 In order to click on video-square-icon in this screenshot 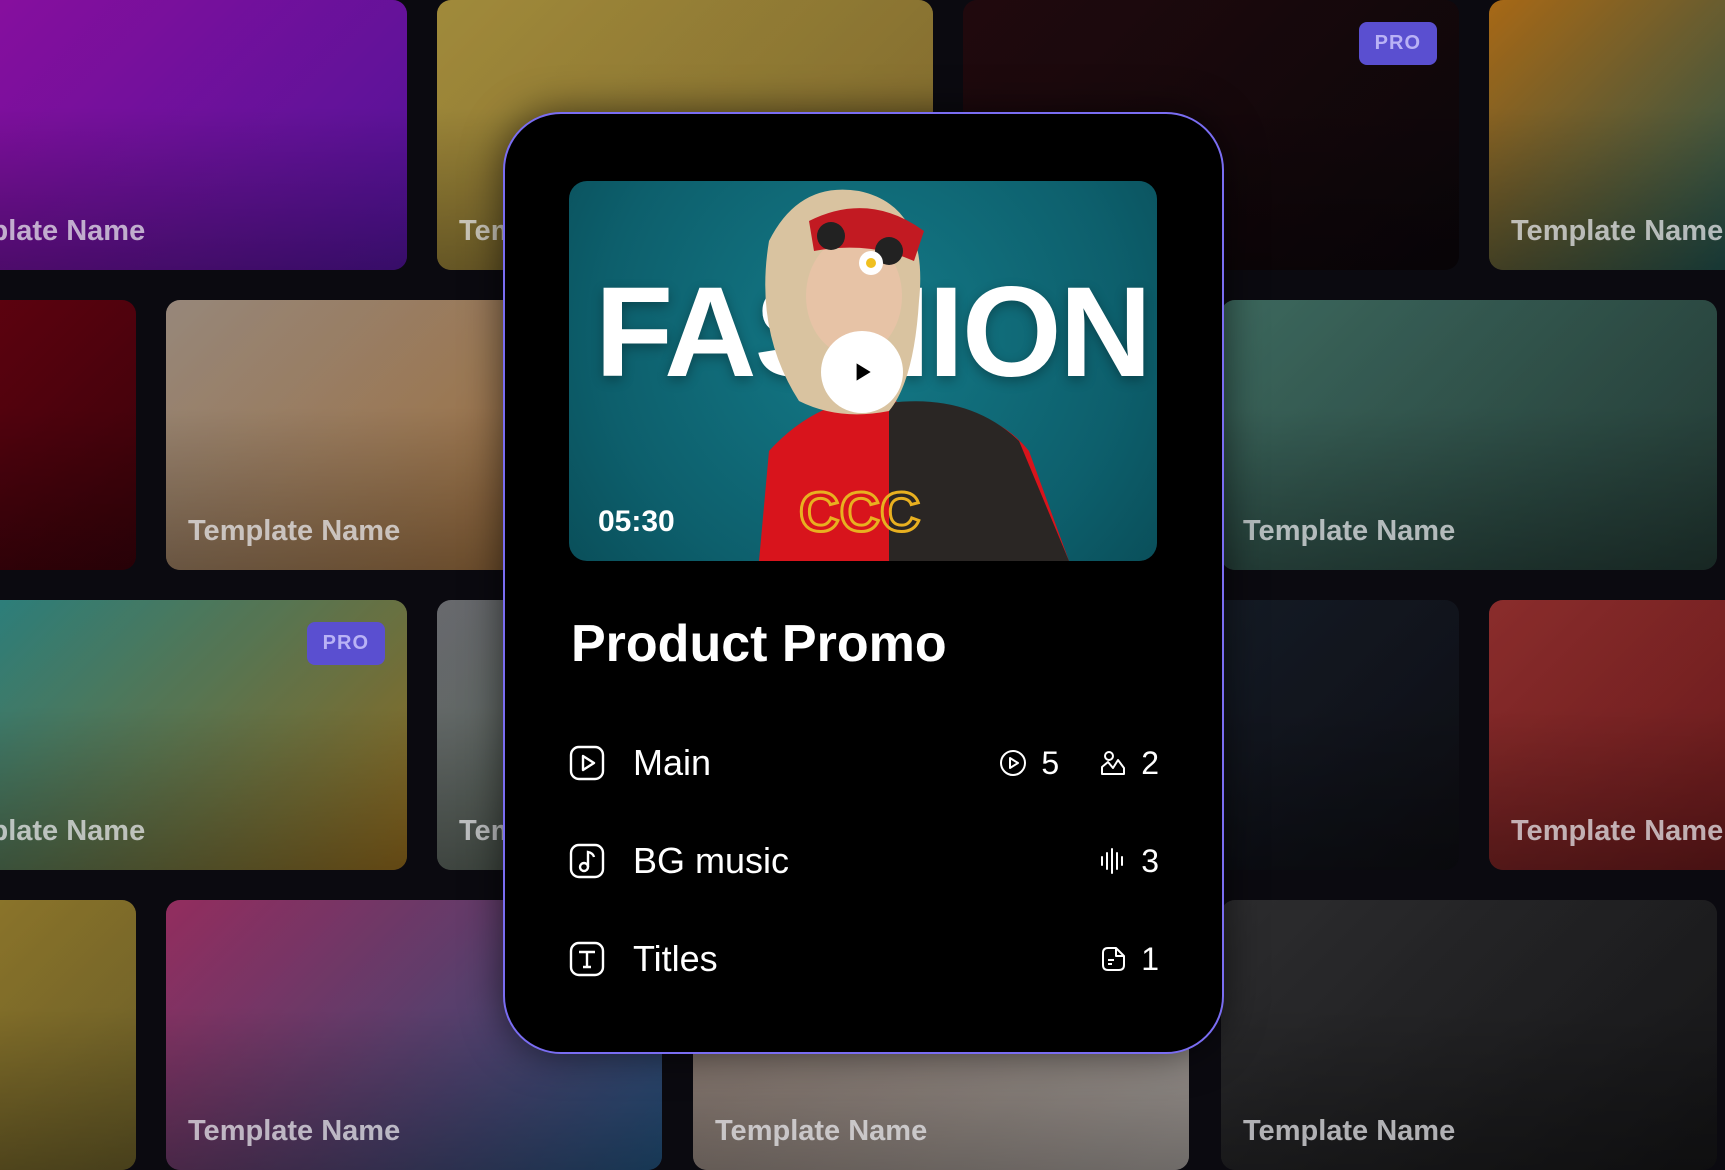, I will do `click(587, 763)`.